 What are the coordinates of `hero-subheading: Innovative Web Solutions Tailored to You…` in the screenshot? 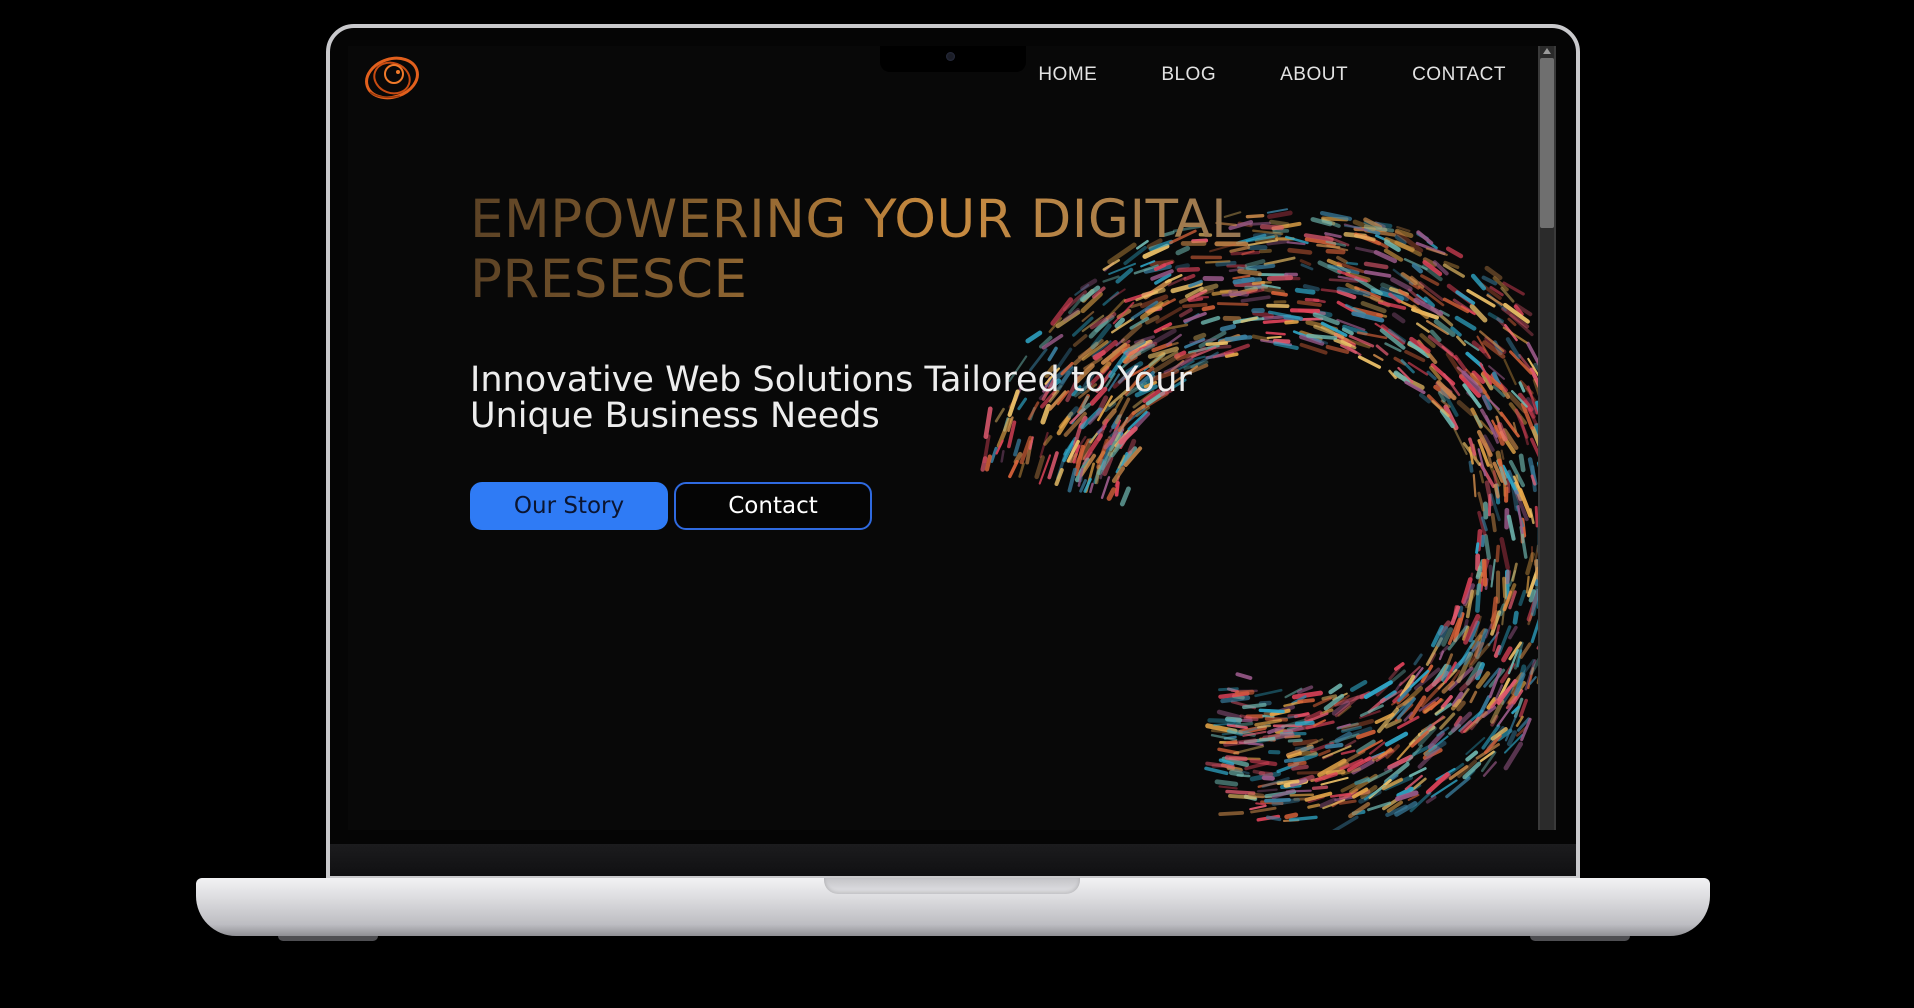 It's located at (900, 398).